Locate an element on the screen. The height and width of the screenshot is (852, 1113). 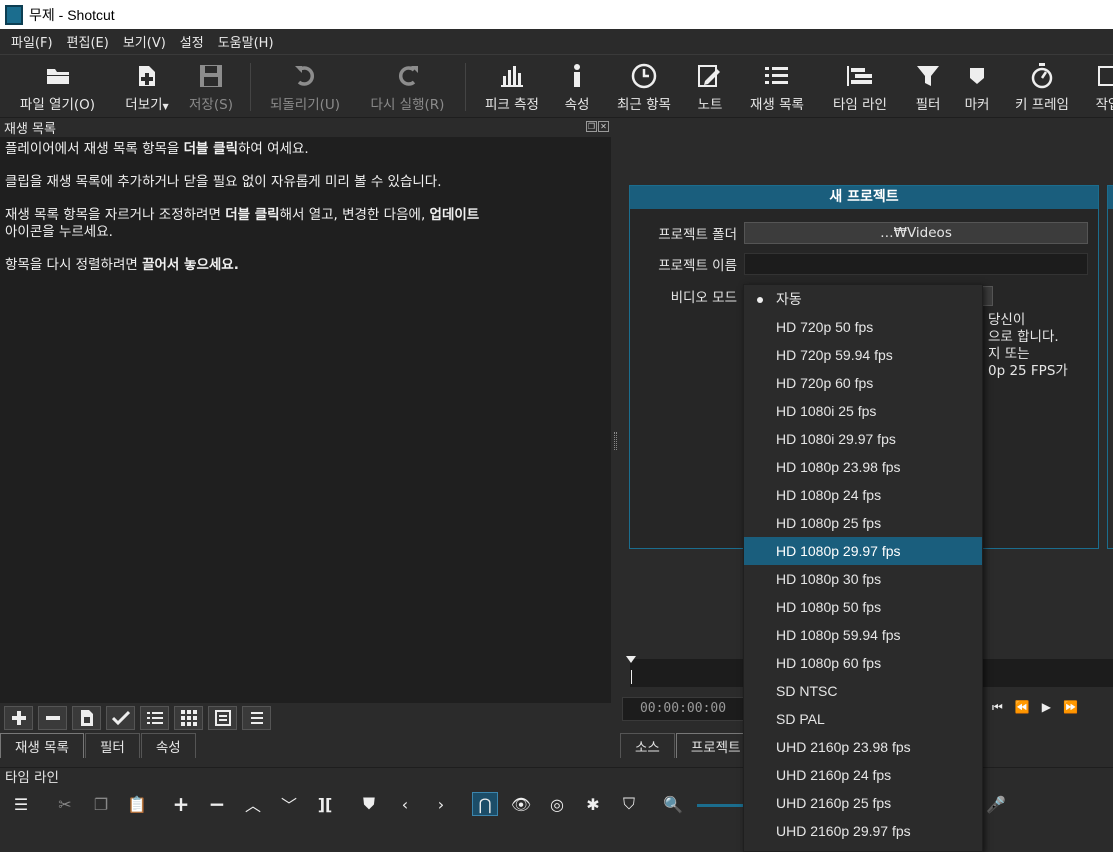
snap-magnet-icon: ⋂ is located at coordinates (485, 804).